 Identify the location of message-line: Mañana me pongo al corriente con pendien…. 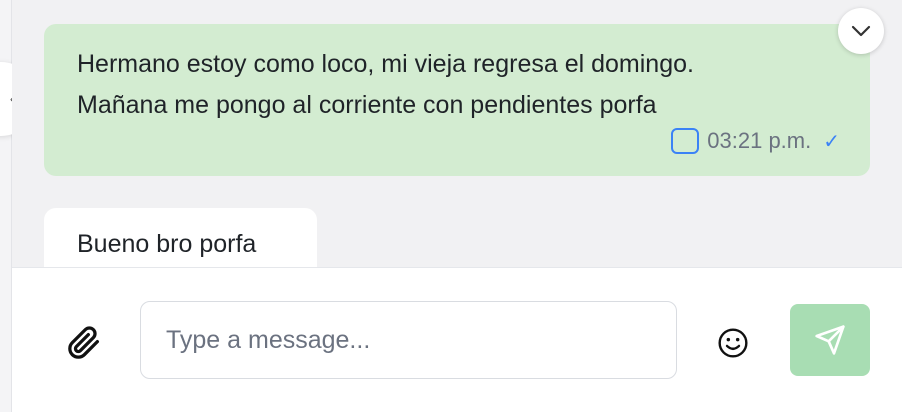
(367, 105).